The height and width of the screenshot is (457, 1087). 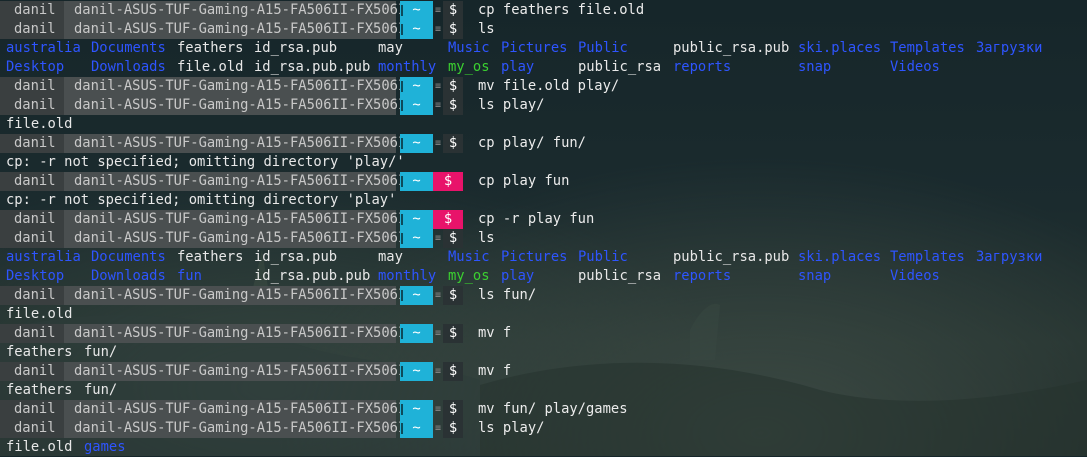 I want to click on directory-name: Videos, so click(x=915, y=276).